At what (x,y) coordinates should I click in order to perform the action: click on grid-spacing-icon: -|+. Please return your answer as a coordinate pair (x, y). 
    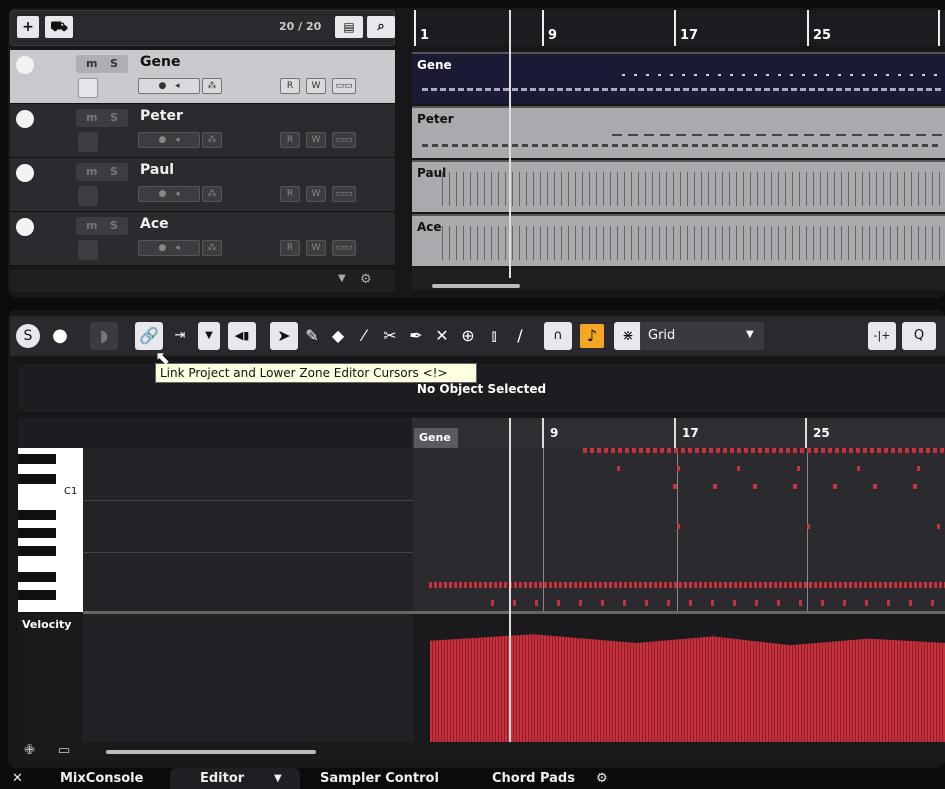
    Looking at the image, I should click on (882, 336).